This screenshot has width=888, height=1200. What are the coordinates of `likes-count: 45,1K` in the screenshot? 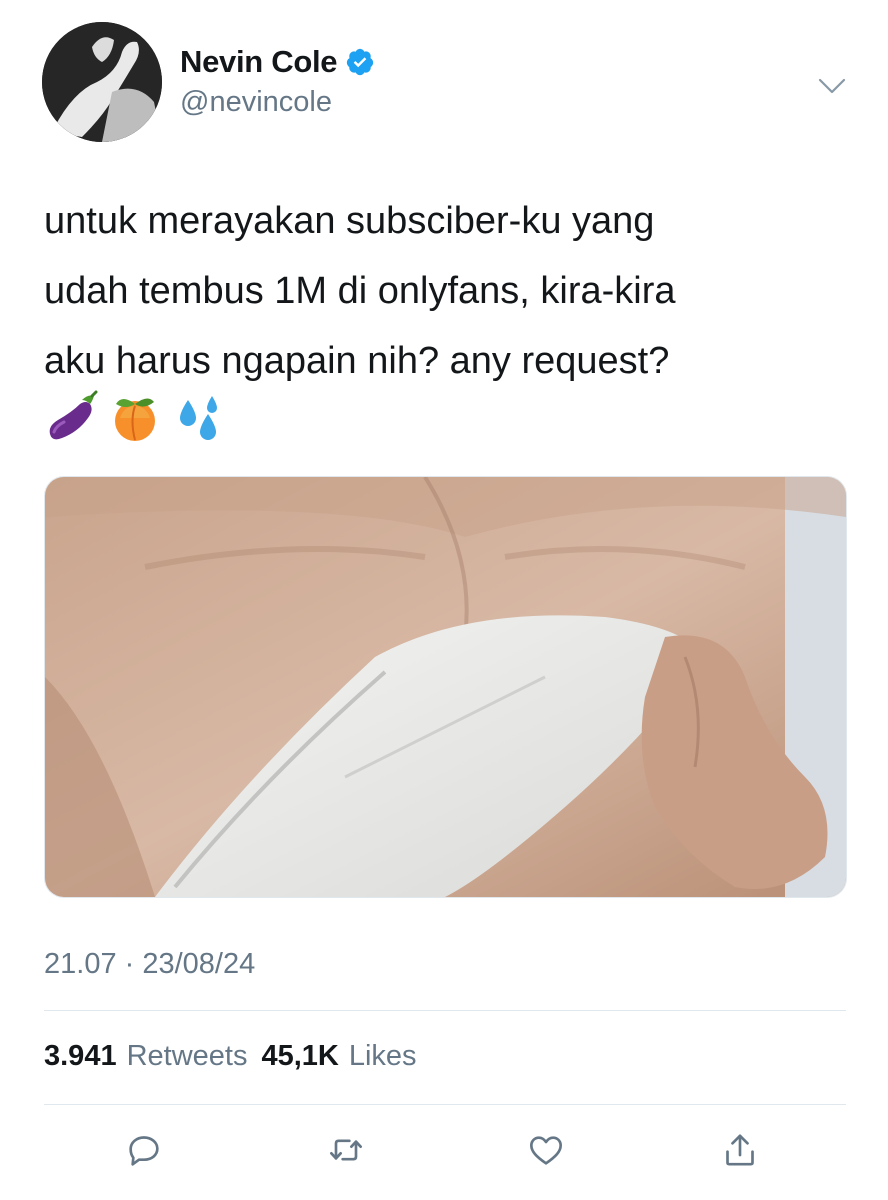 It's located at (299, 1056).